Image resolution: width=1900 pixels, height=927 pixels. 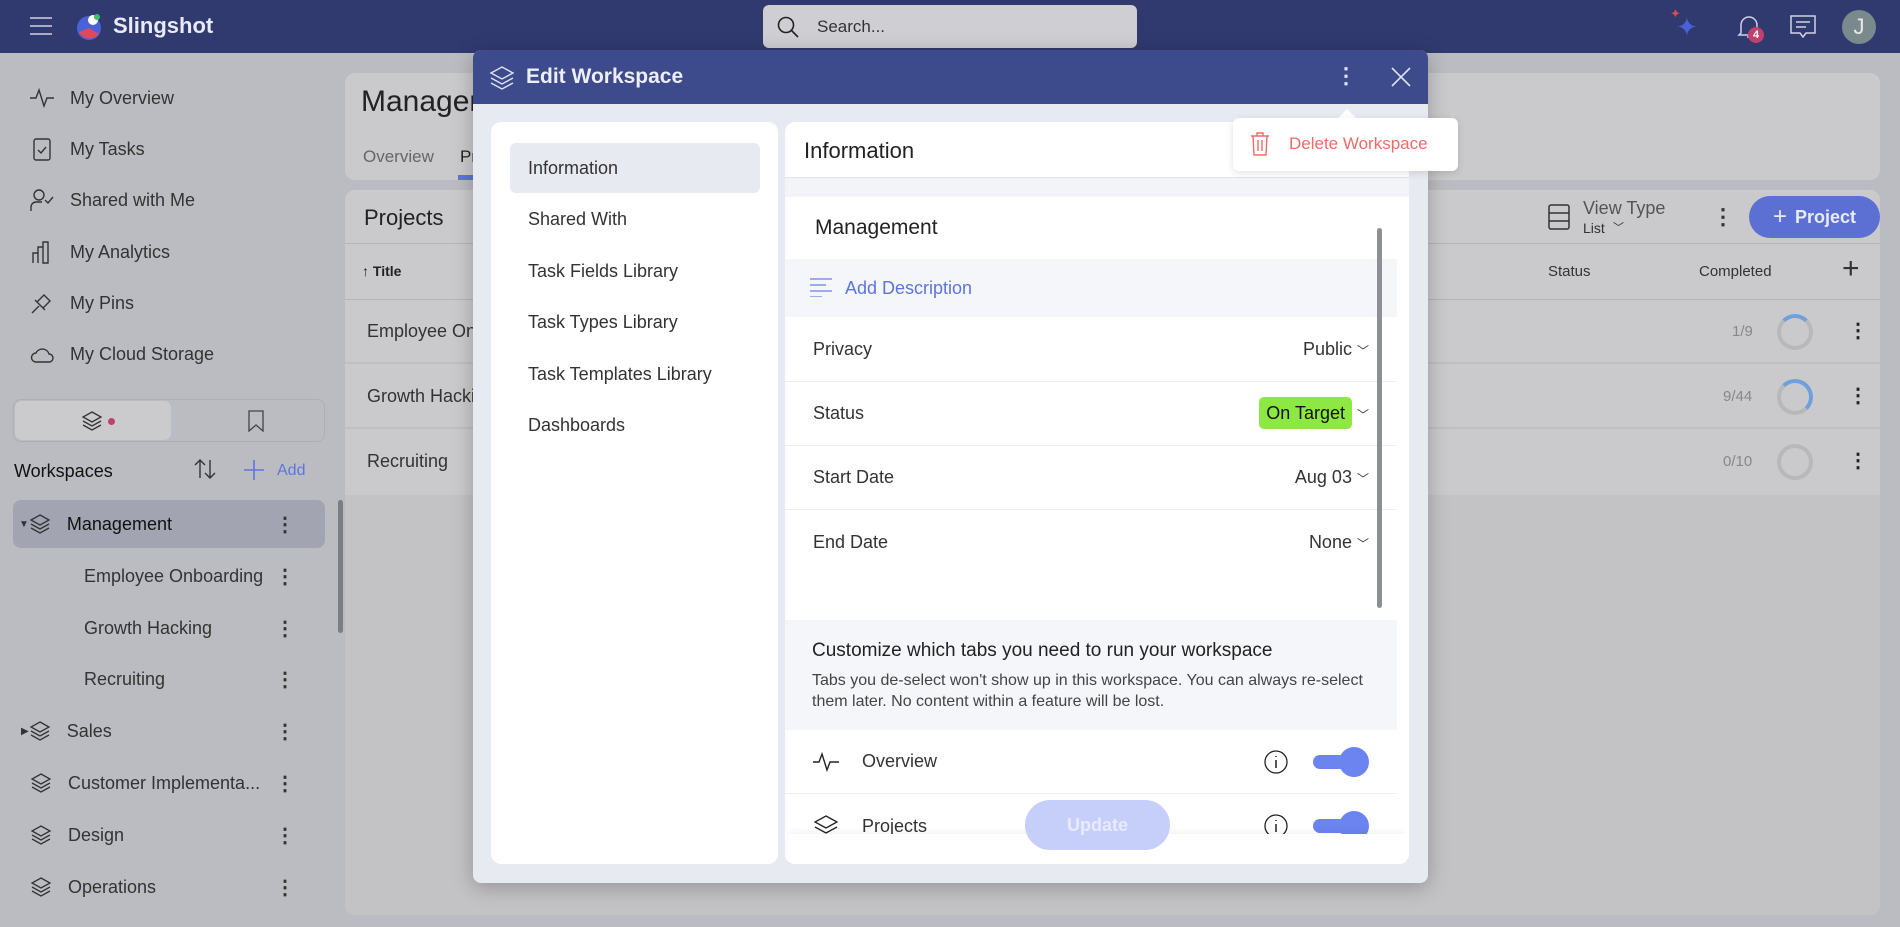 I want to click on panel-scrollbar, so click(x=1379, y=418).